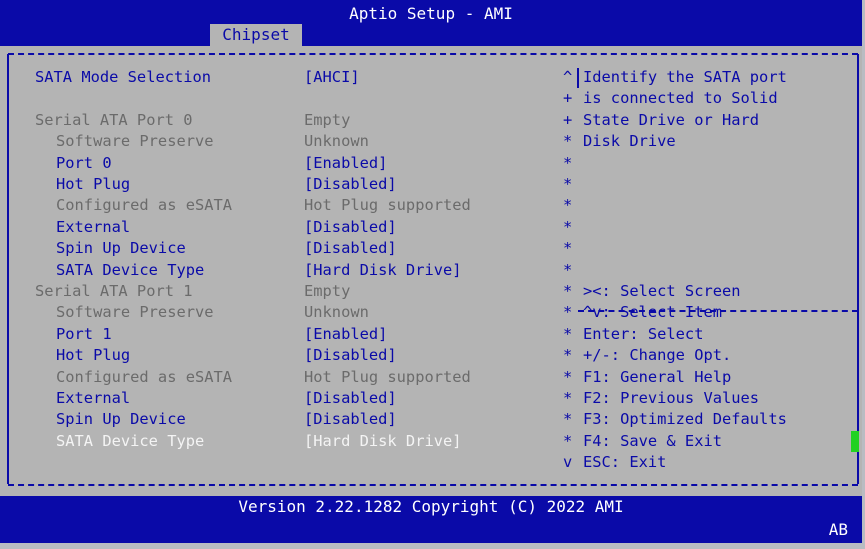 This screenshot has width=865, height=549. What do you see at coordinates (256, 35) in the screenshot?
I see `tab-chipset: Chipset` at bounding box center [256, 35].